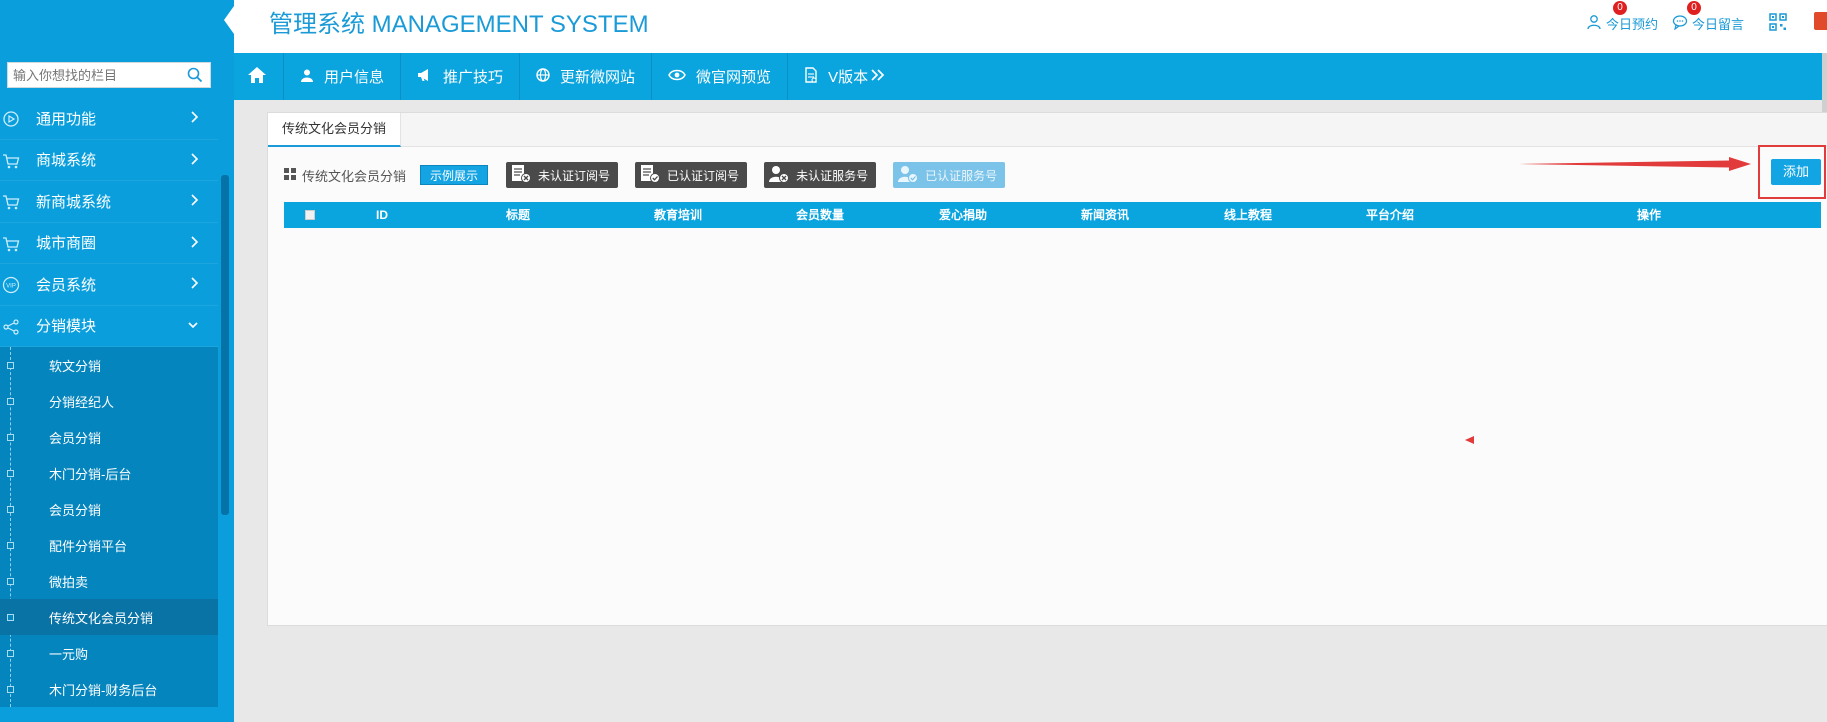 The height and width of the screenshot is (722, 1827). What do you see at coordinates (229, 20) in the screenshot?
I see `sidebar-toggle-notch` at bounding box center [229, 20].